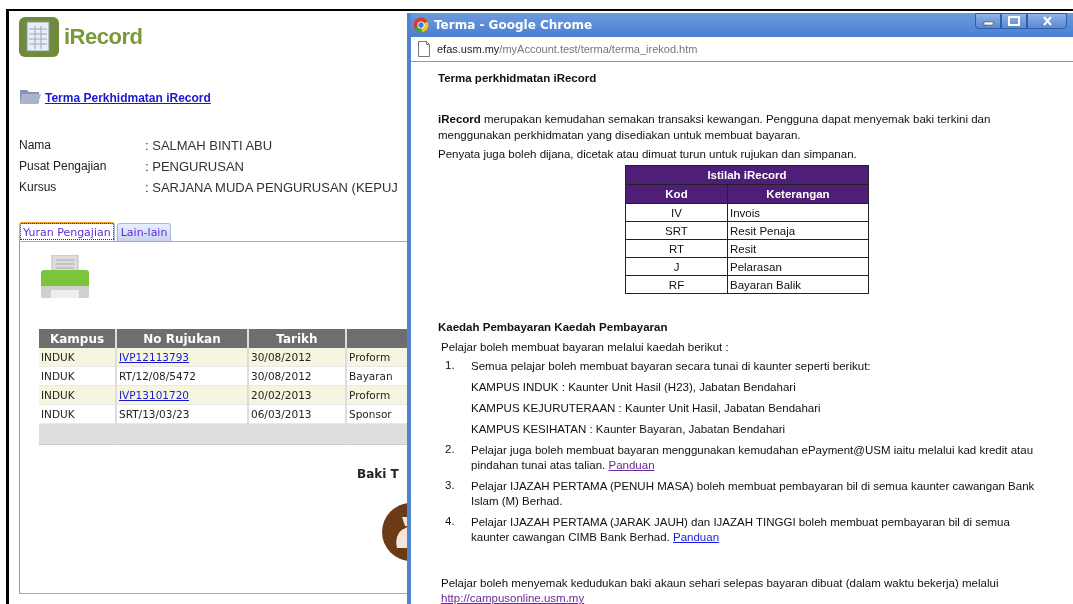  I want to click on table-cell: Bayaran, so click(371, 376).